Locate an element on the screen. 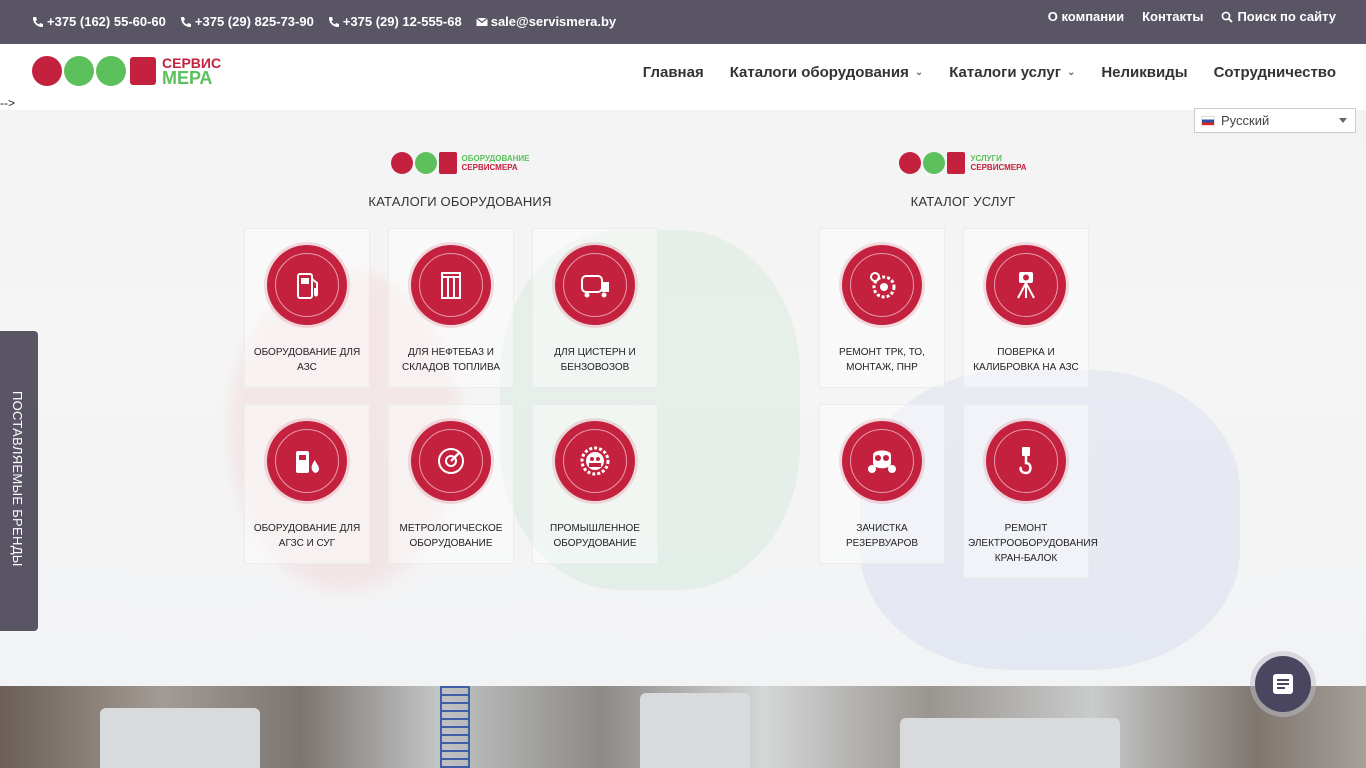 The height and width of the screenshot is (768, 1366). tripod-camera-icon is located at coordinates (1026, 285).